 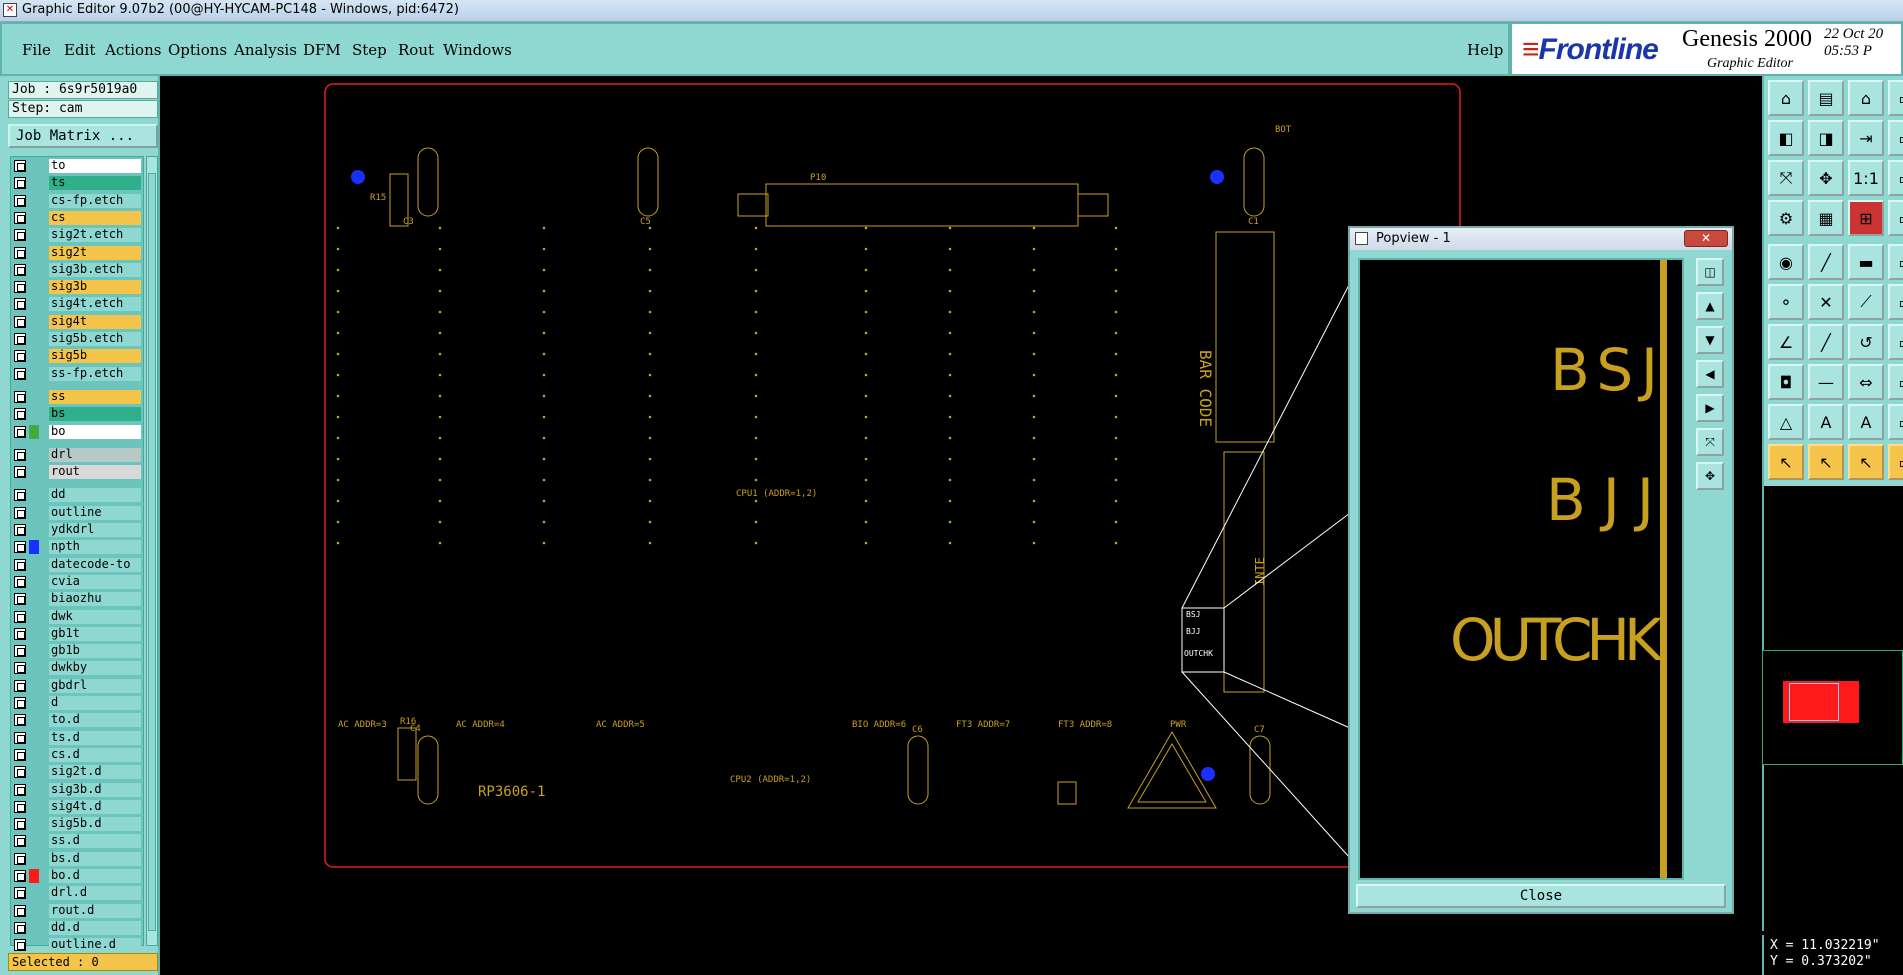 I want to click on box-icon: ◘, so click(x=1786, y=382).